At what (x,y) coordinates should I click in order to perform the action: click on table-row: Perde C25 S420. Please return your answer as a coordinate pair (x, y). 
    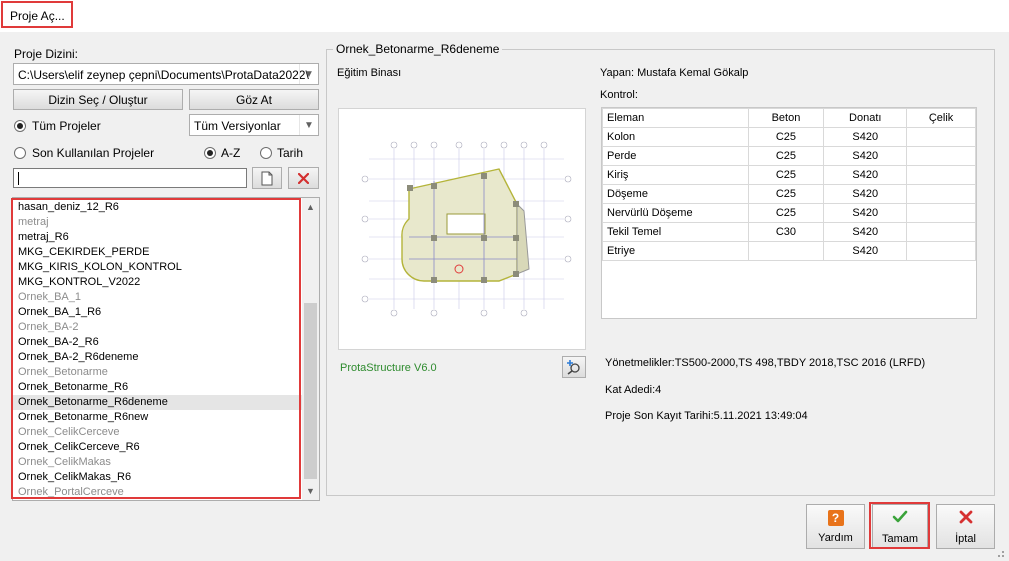
    Looking at the image, I should click on (789, 156).